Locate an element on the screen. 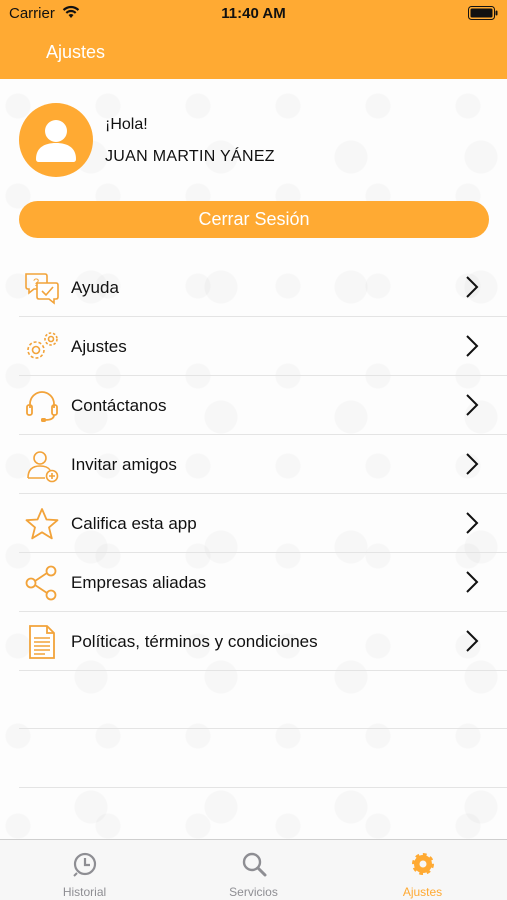  share-icon is located at coordinates (41, 583).